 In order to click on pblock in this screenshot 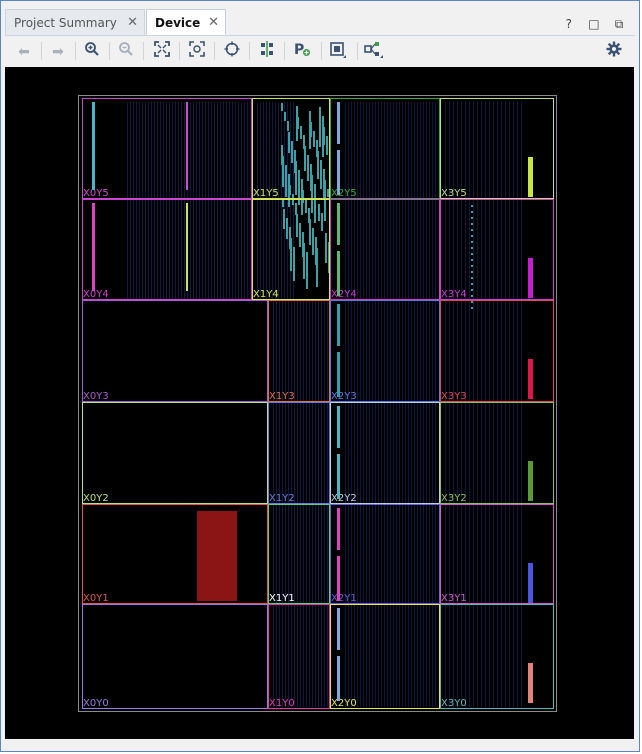, I will do `click(217, 556)`.